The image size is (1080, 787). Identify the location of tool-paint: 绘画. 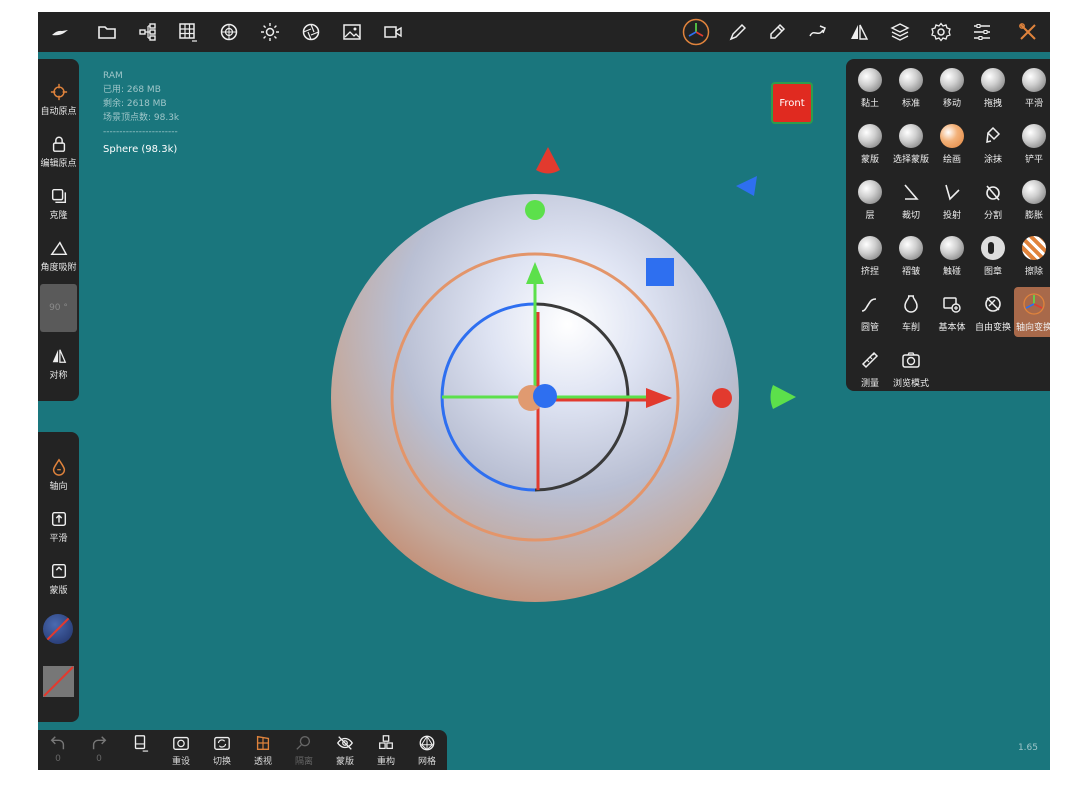
(952, 144).